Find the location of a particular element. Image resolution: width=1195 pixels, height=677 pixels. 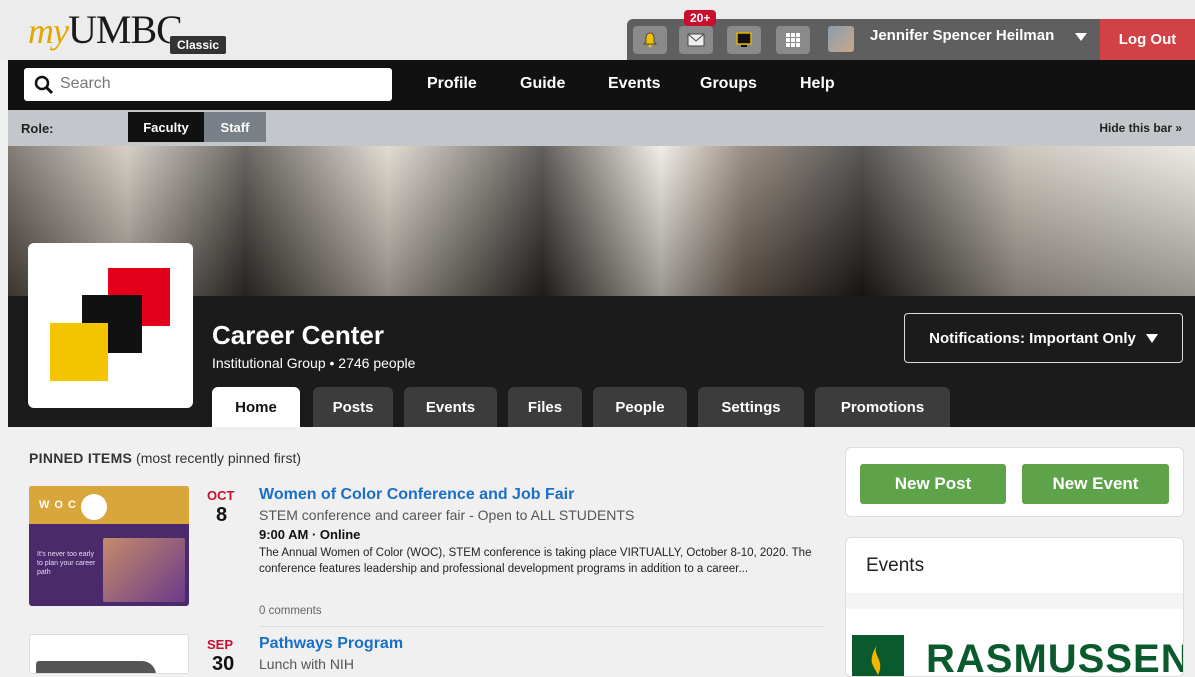

myumbc-logo: myUMBC is located at coordinates (105, 30).